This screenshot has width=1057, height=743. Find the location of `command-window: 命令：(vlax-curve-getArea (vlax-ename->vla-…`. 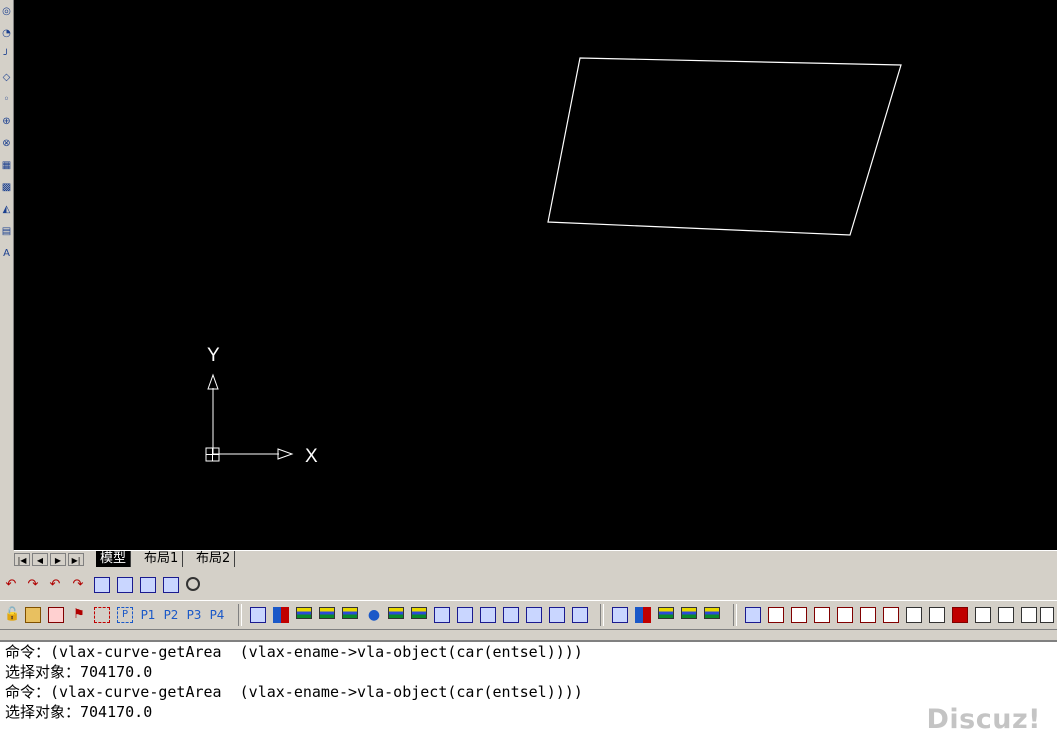

command-window: 命令：(vlax-curve-getArea (vlax-ename->vla-… is located at coordinates (528, 691).